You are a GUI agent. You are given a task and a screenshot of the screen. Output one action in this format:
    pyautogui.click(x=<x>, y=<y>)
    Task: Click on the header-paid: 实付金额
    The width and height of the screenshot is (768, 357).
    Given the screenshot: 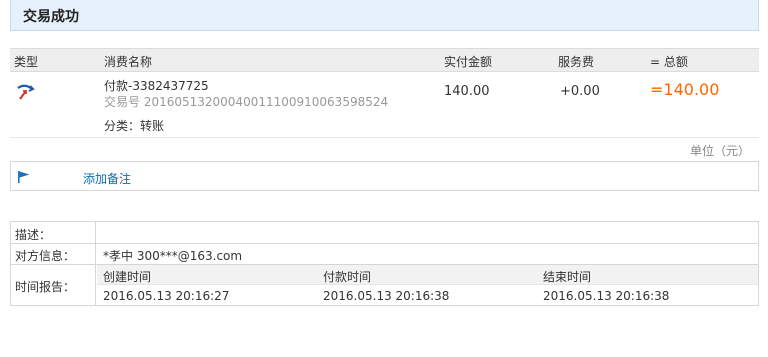 What is the action you would take?
    pyautogui.click(x=468, y=62)
    